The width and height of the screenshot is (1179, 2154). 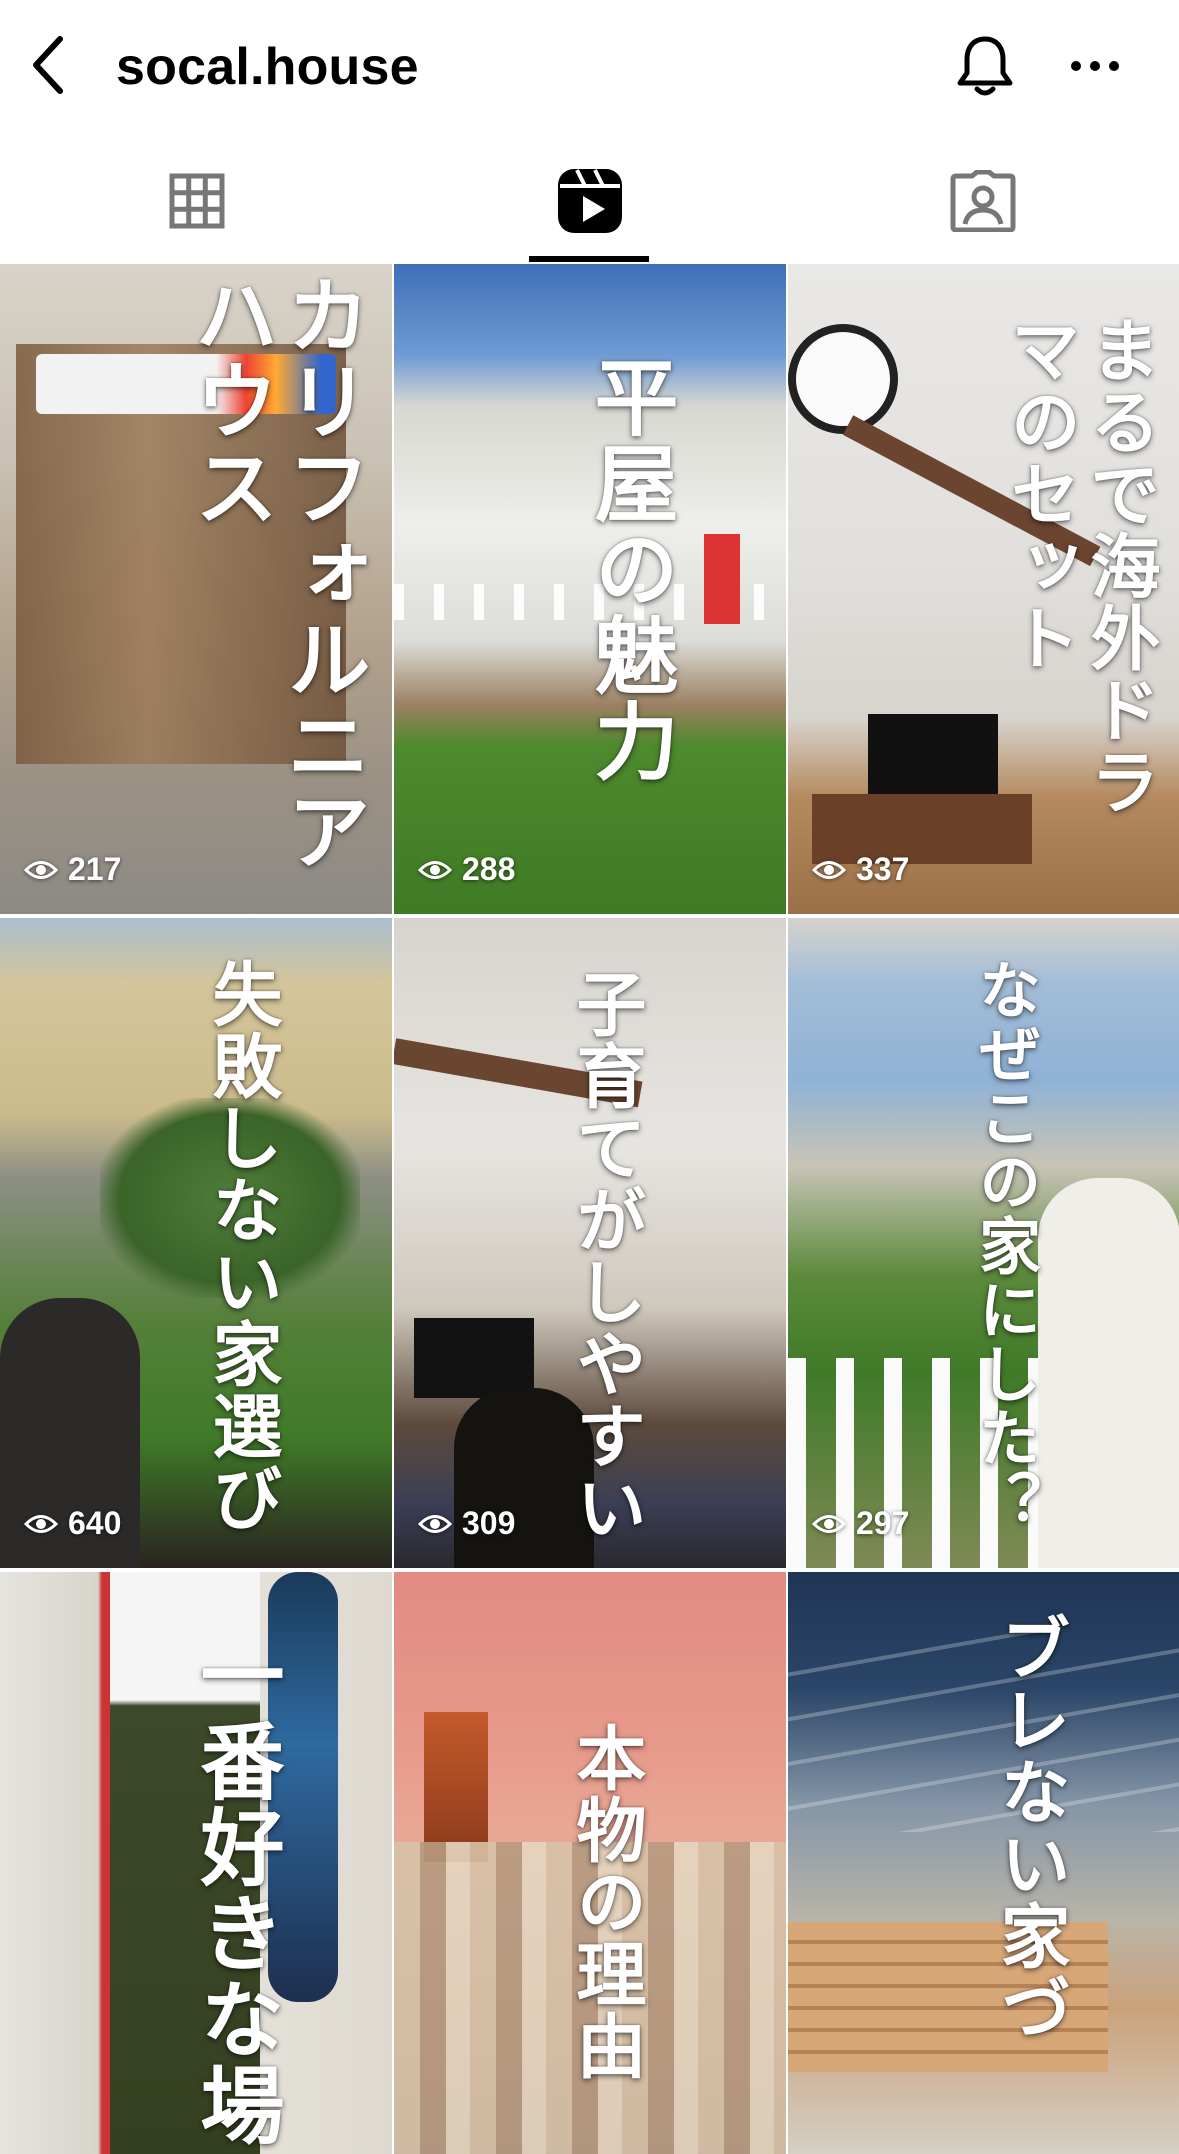 I want to click on notifications-button, so click(x=985, y=66).